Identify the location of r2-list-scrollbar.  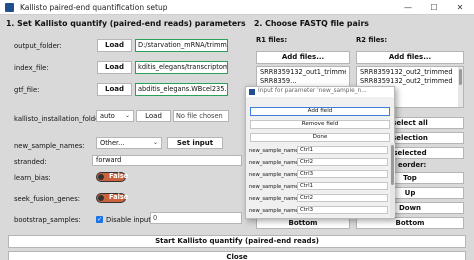
(460, 87).